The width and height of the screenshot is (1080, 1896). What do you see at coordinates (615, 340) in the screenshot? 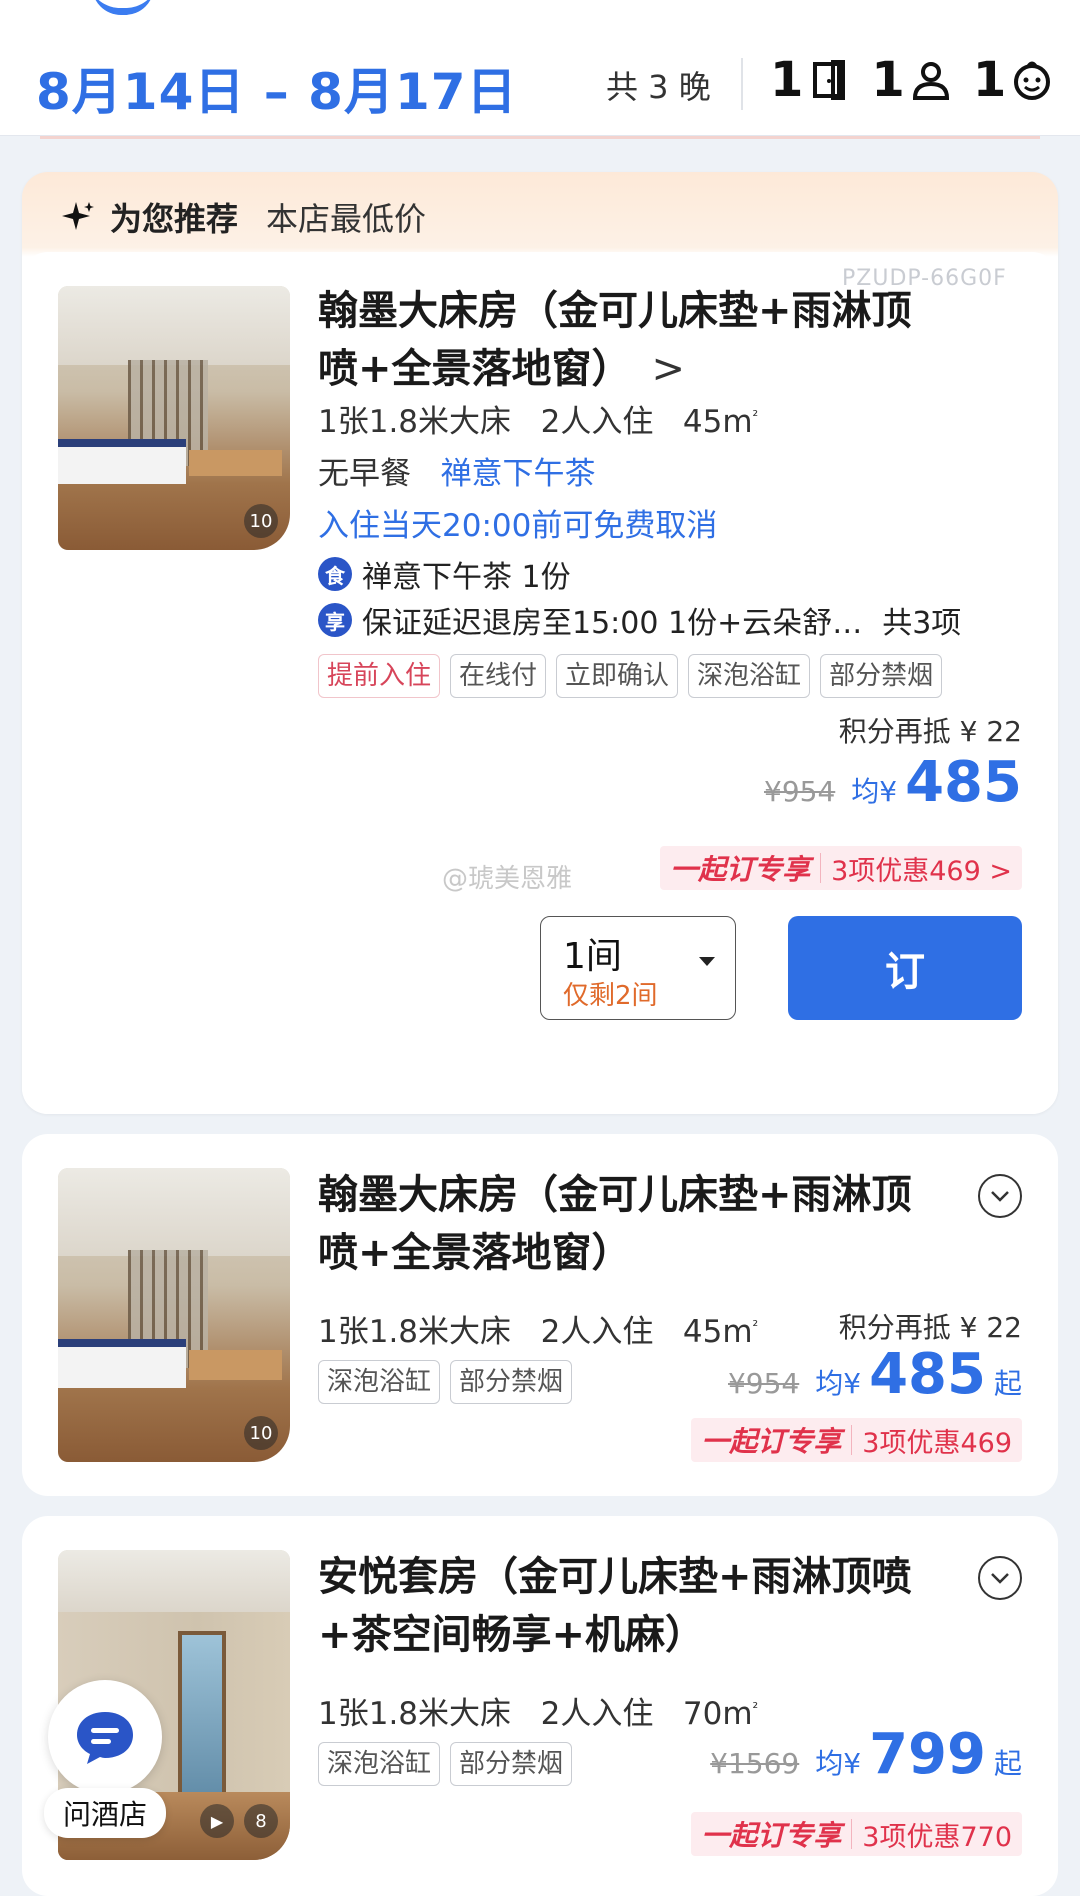
I see `room-name-text: 翰墨大床房（金可儿床垫+雨淋顶喷+全景落地窗）` at bounding box center [615, 340].